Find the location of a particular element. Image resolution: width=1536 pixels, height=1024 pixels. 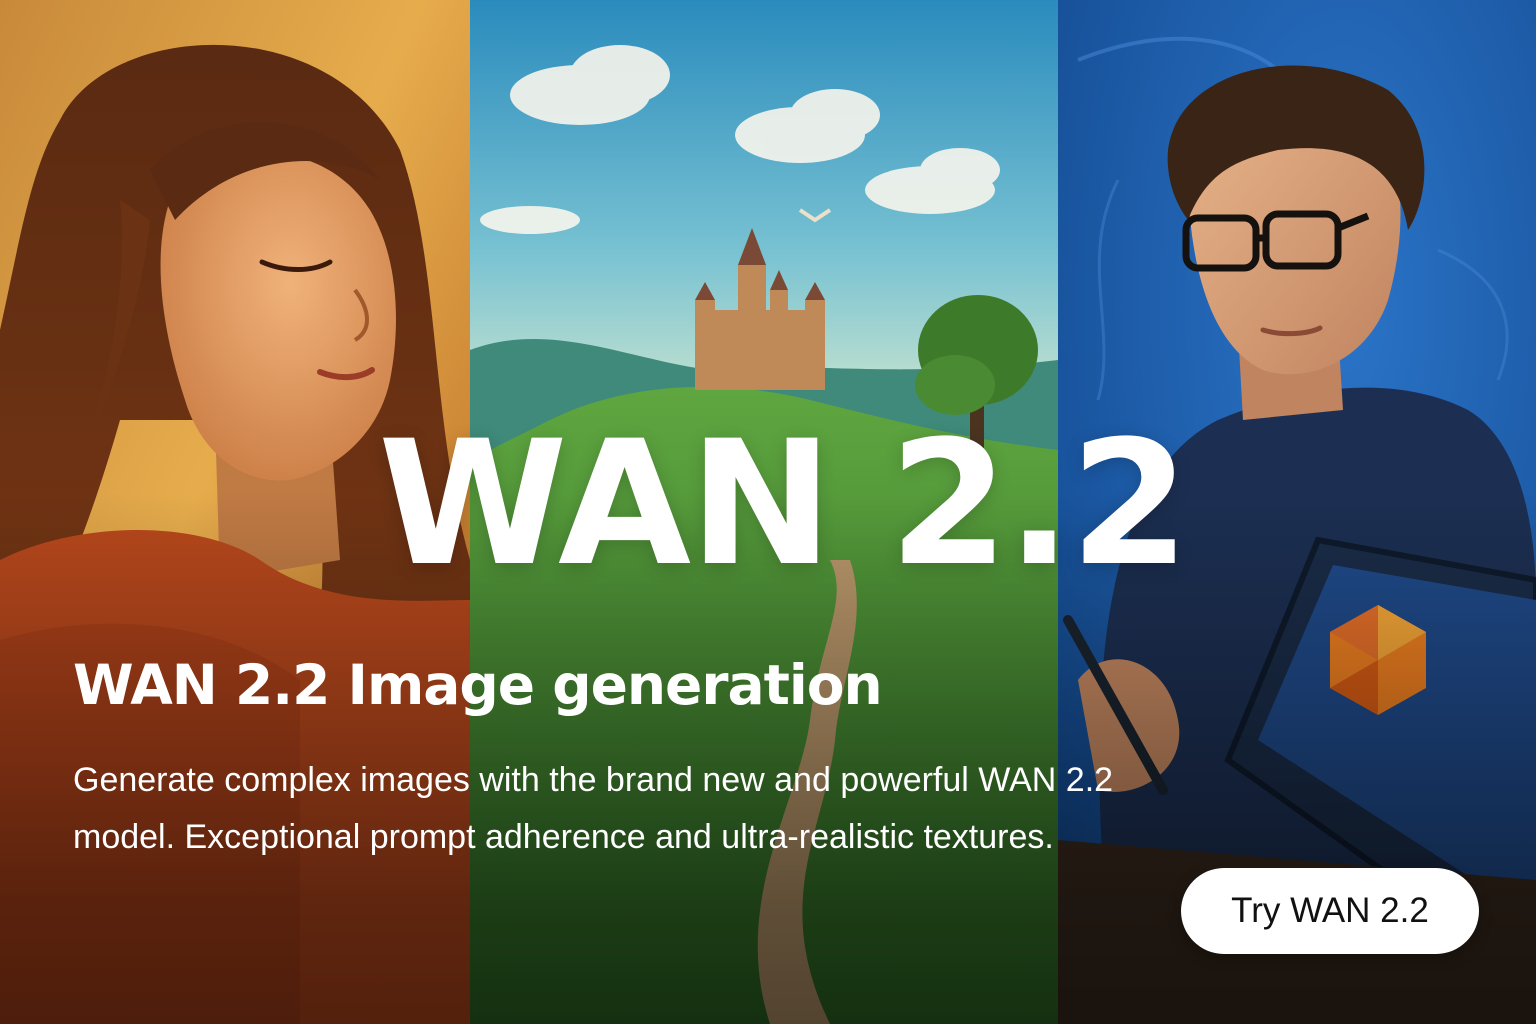

try-wan-button: Try WAN 2.2 is located at coordinates (1330, 911).